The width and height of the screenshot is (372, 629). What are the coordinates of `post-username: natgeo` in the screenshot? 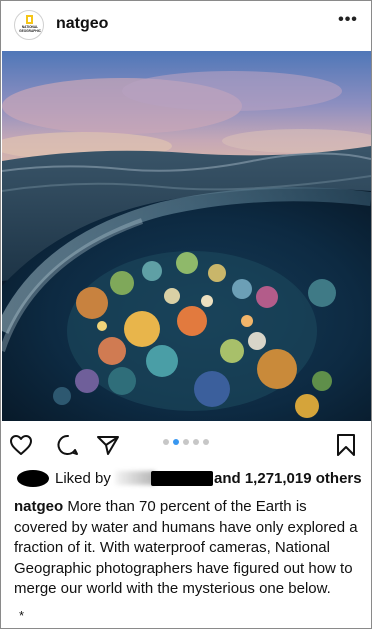 It's located at (82, 24).